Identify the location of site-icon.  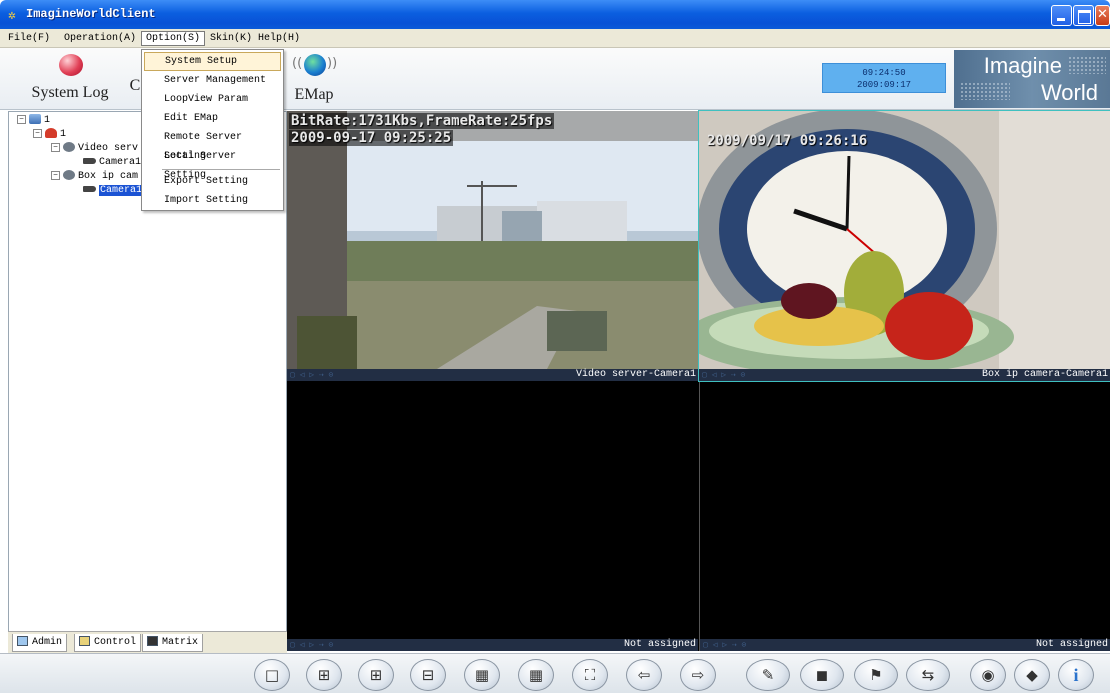
(51, 133).